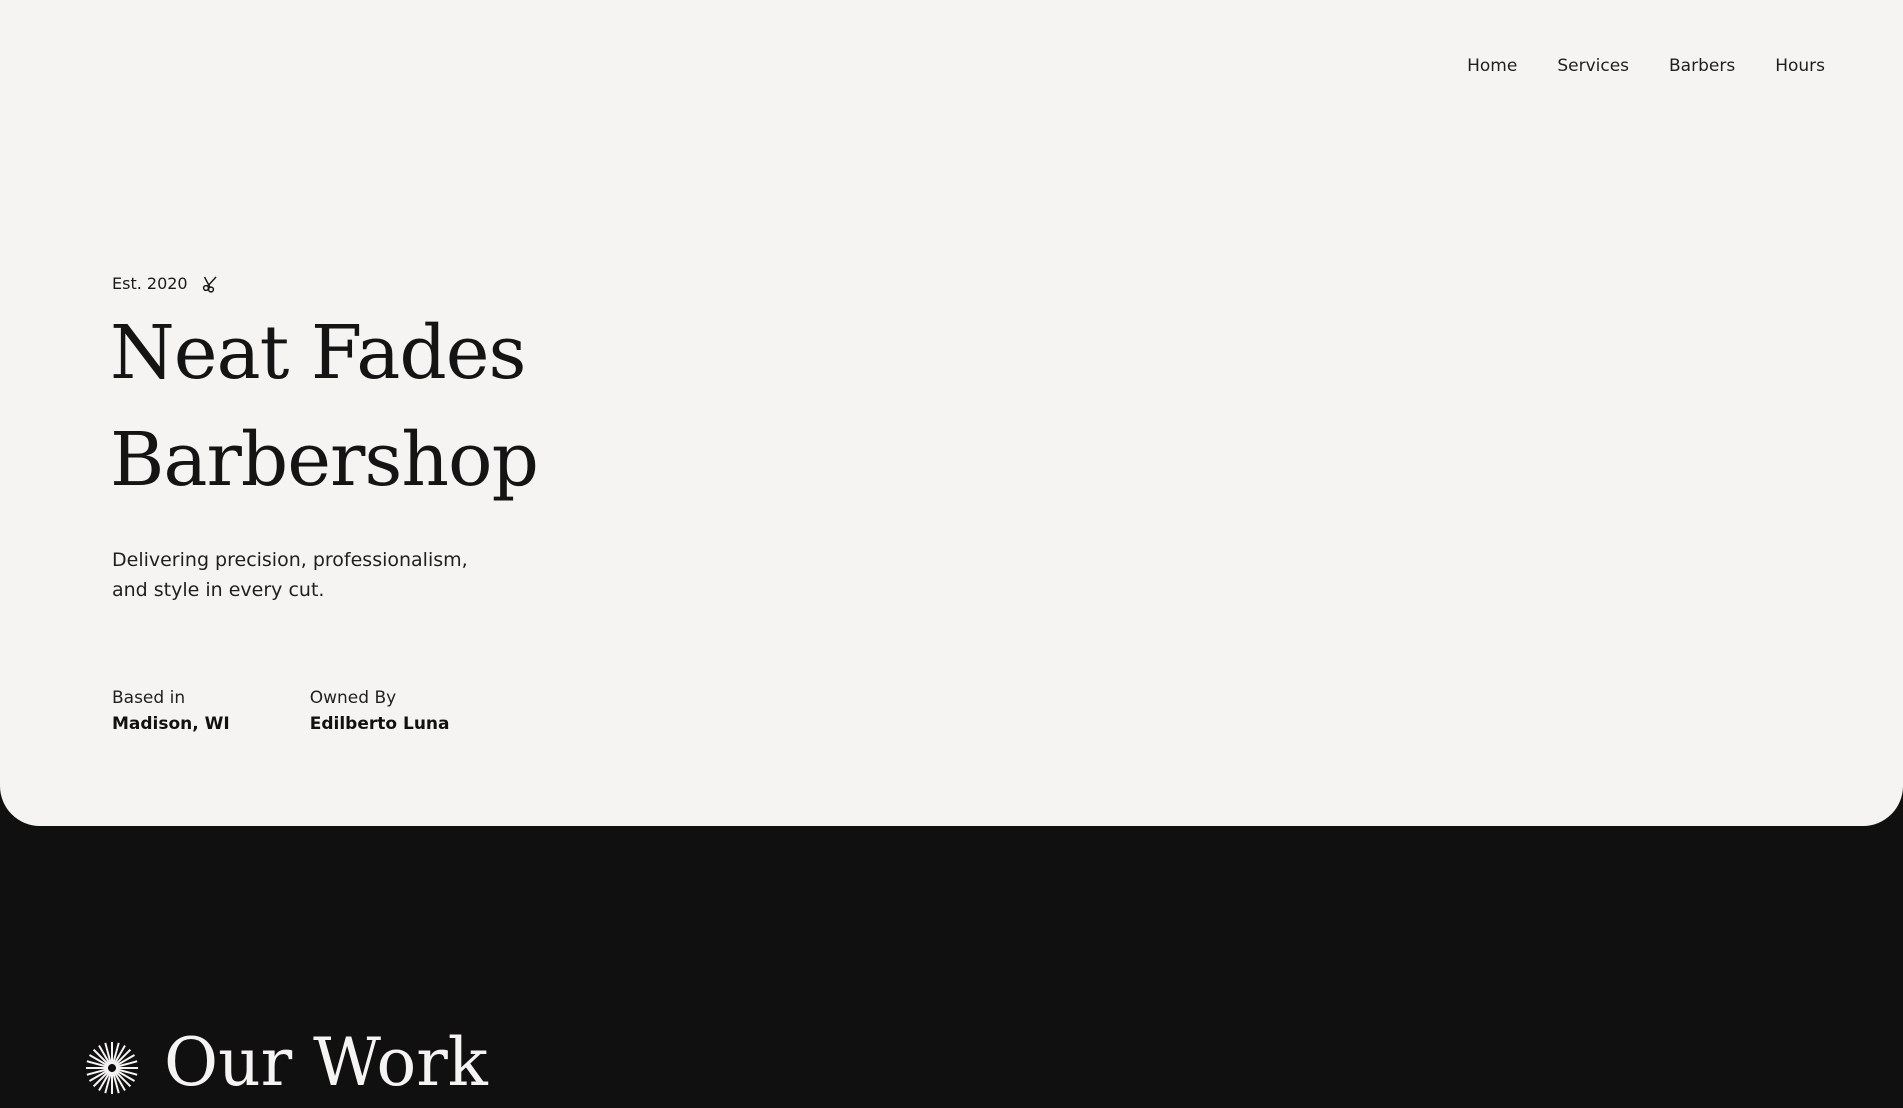  Describe the element at coordinates (1800, 66) in the screenshot. I see `nav-hours-link: Hours` at that location.